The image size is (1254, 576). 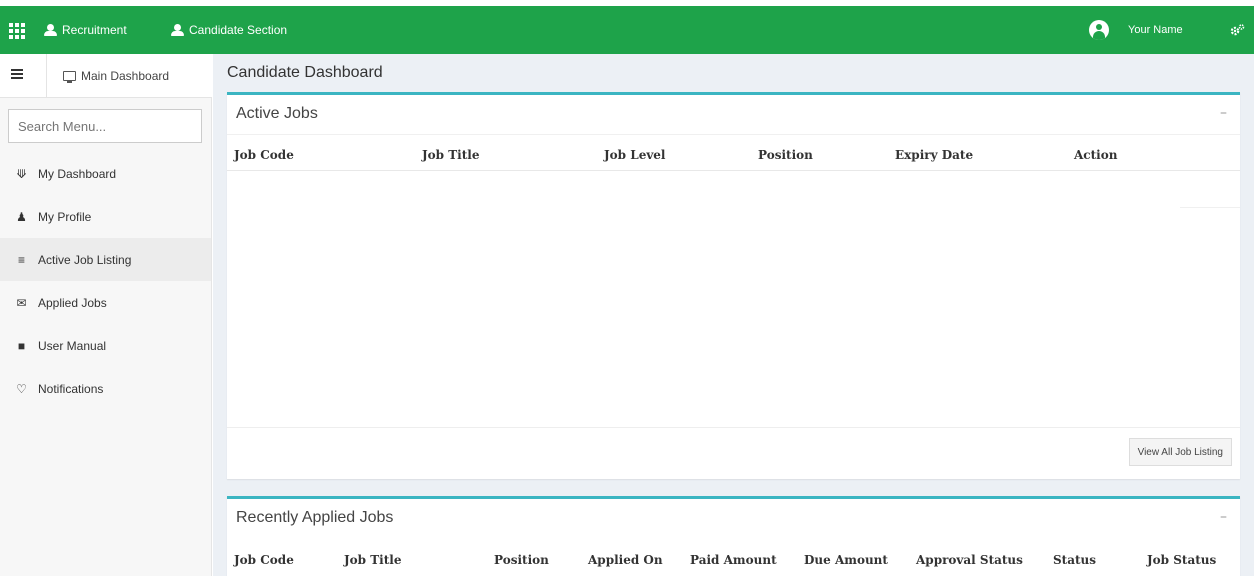 I want to click on sidebar-item-label: My Dashboard, so click(x=77, y=173).